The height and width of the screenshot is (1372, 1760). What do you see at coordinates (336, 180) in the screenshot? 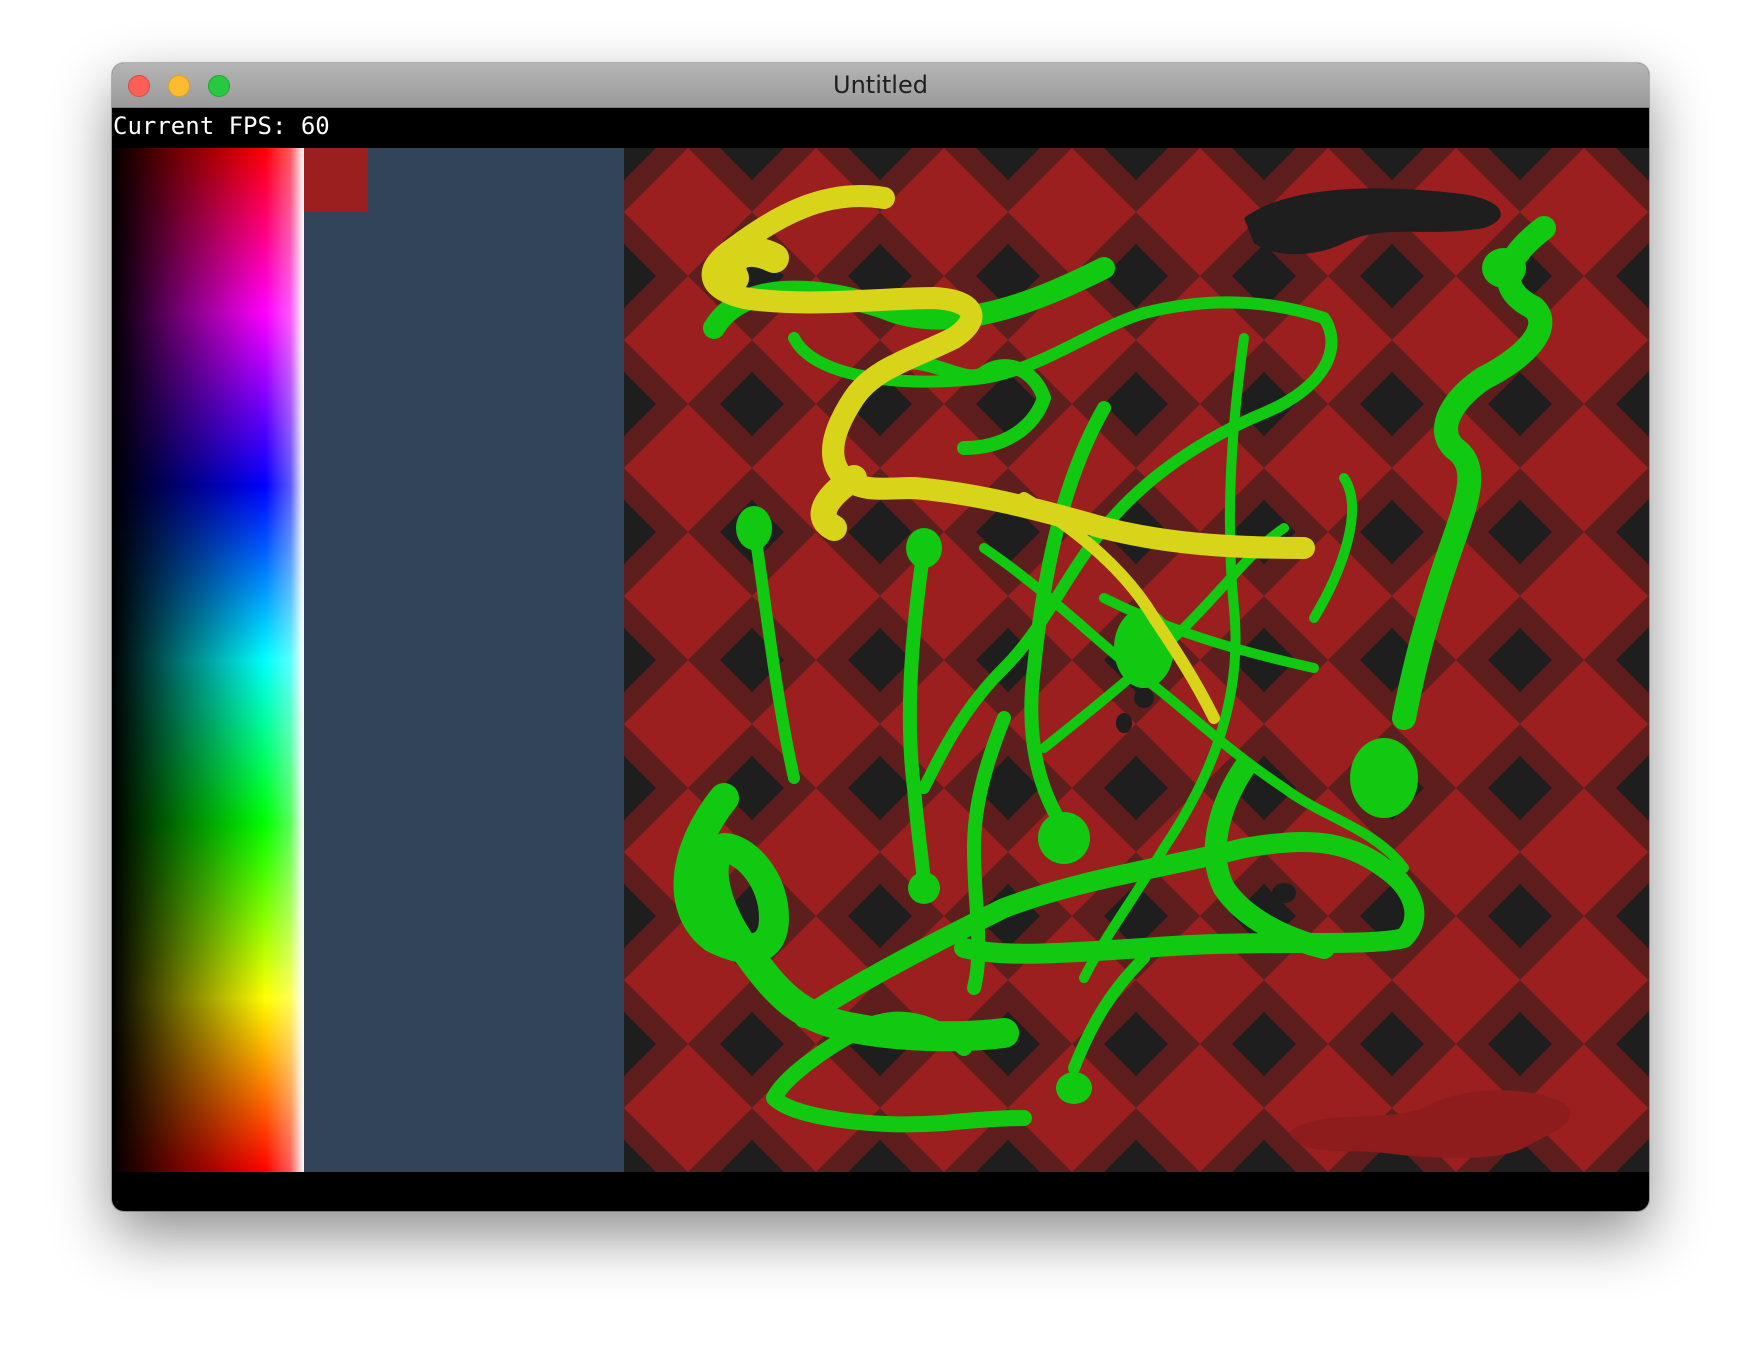
I see `selected-color-swatch` at bounding box center [336, 180].